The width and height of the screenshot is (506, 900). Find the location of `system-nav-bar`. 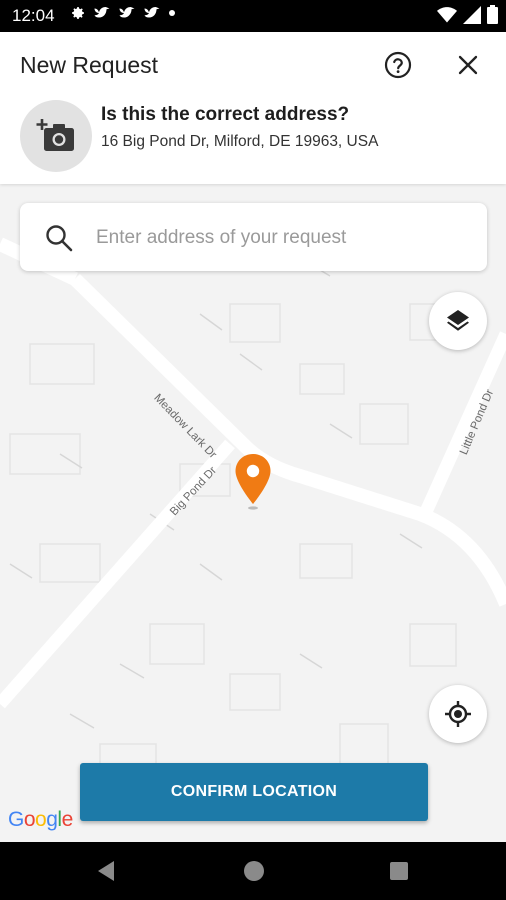

system-nav-bar is located at coordinates (253, 871).